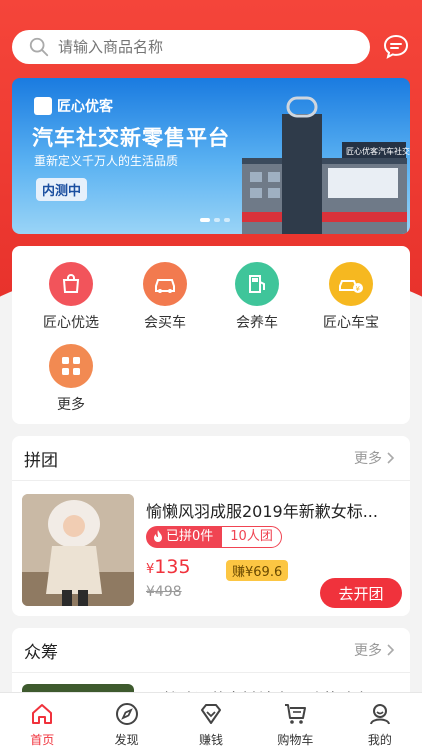 The image size is (422, 750). Describe the element at coordinates (126, 714) in the screenshot. I see `compass-icon` at that location.